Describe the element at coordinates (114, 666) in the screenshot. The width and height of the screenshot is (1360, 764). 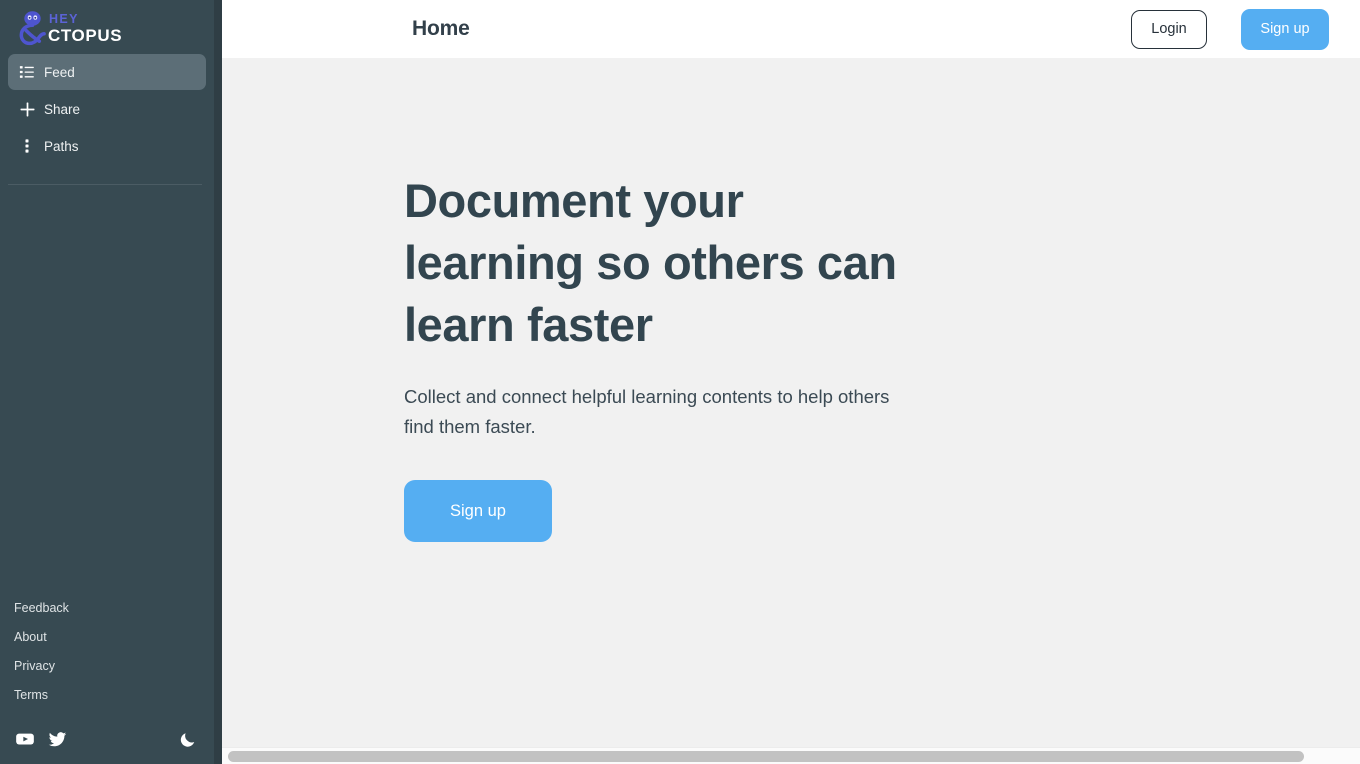
I see `footer-link-privacy: Privacy` at that location.